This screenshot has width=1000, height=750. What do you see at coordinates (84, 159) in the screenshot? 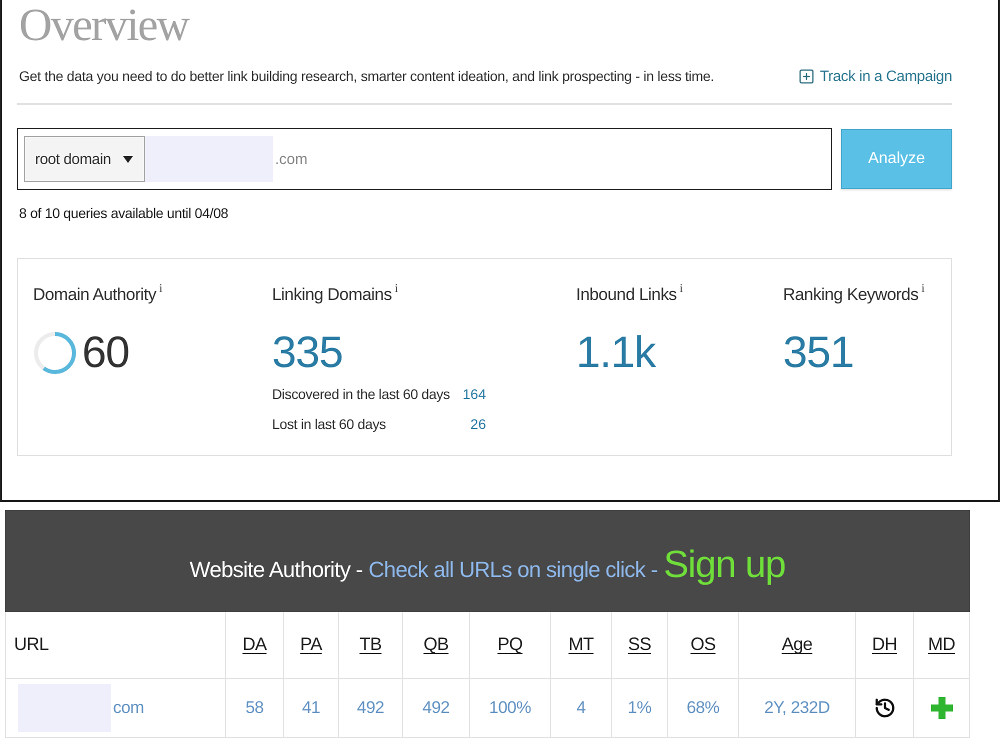
I see `scope-select: root domain` at bounding box center [84, 159].